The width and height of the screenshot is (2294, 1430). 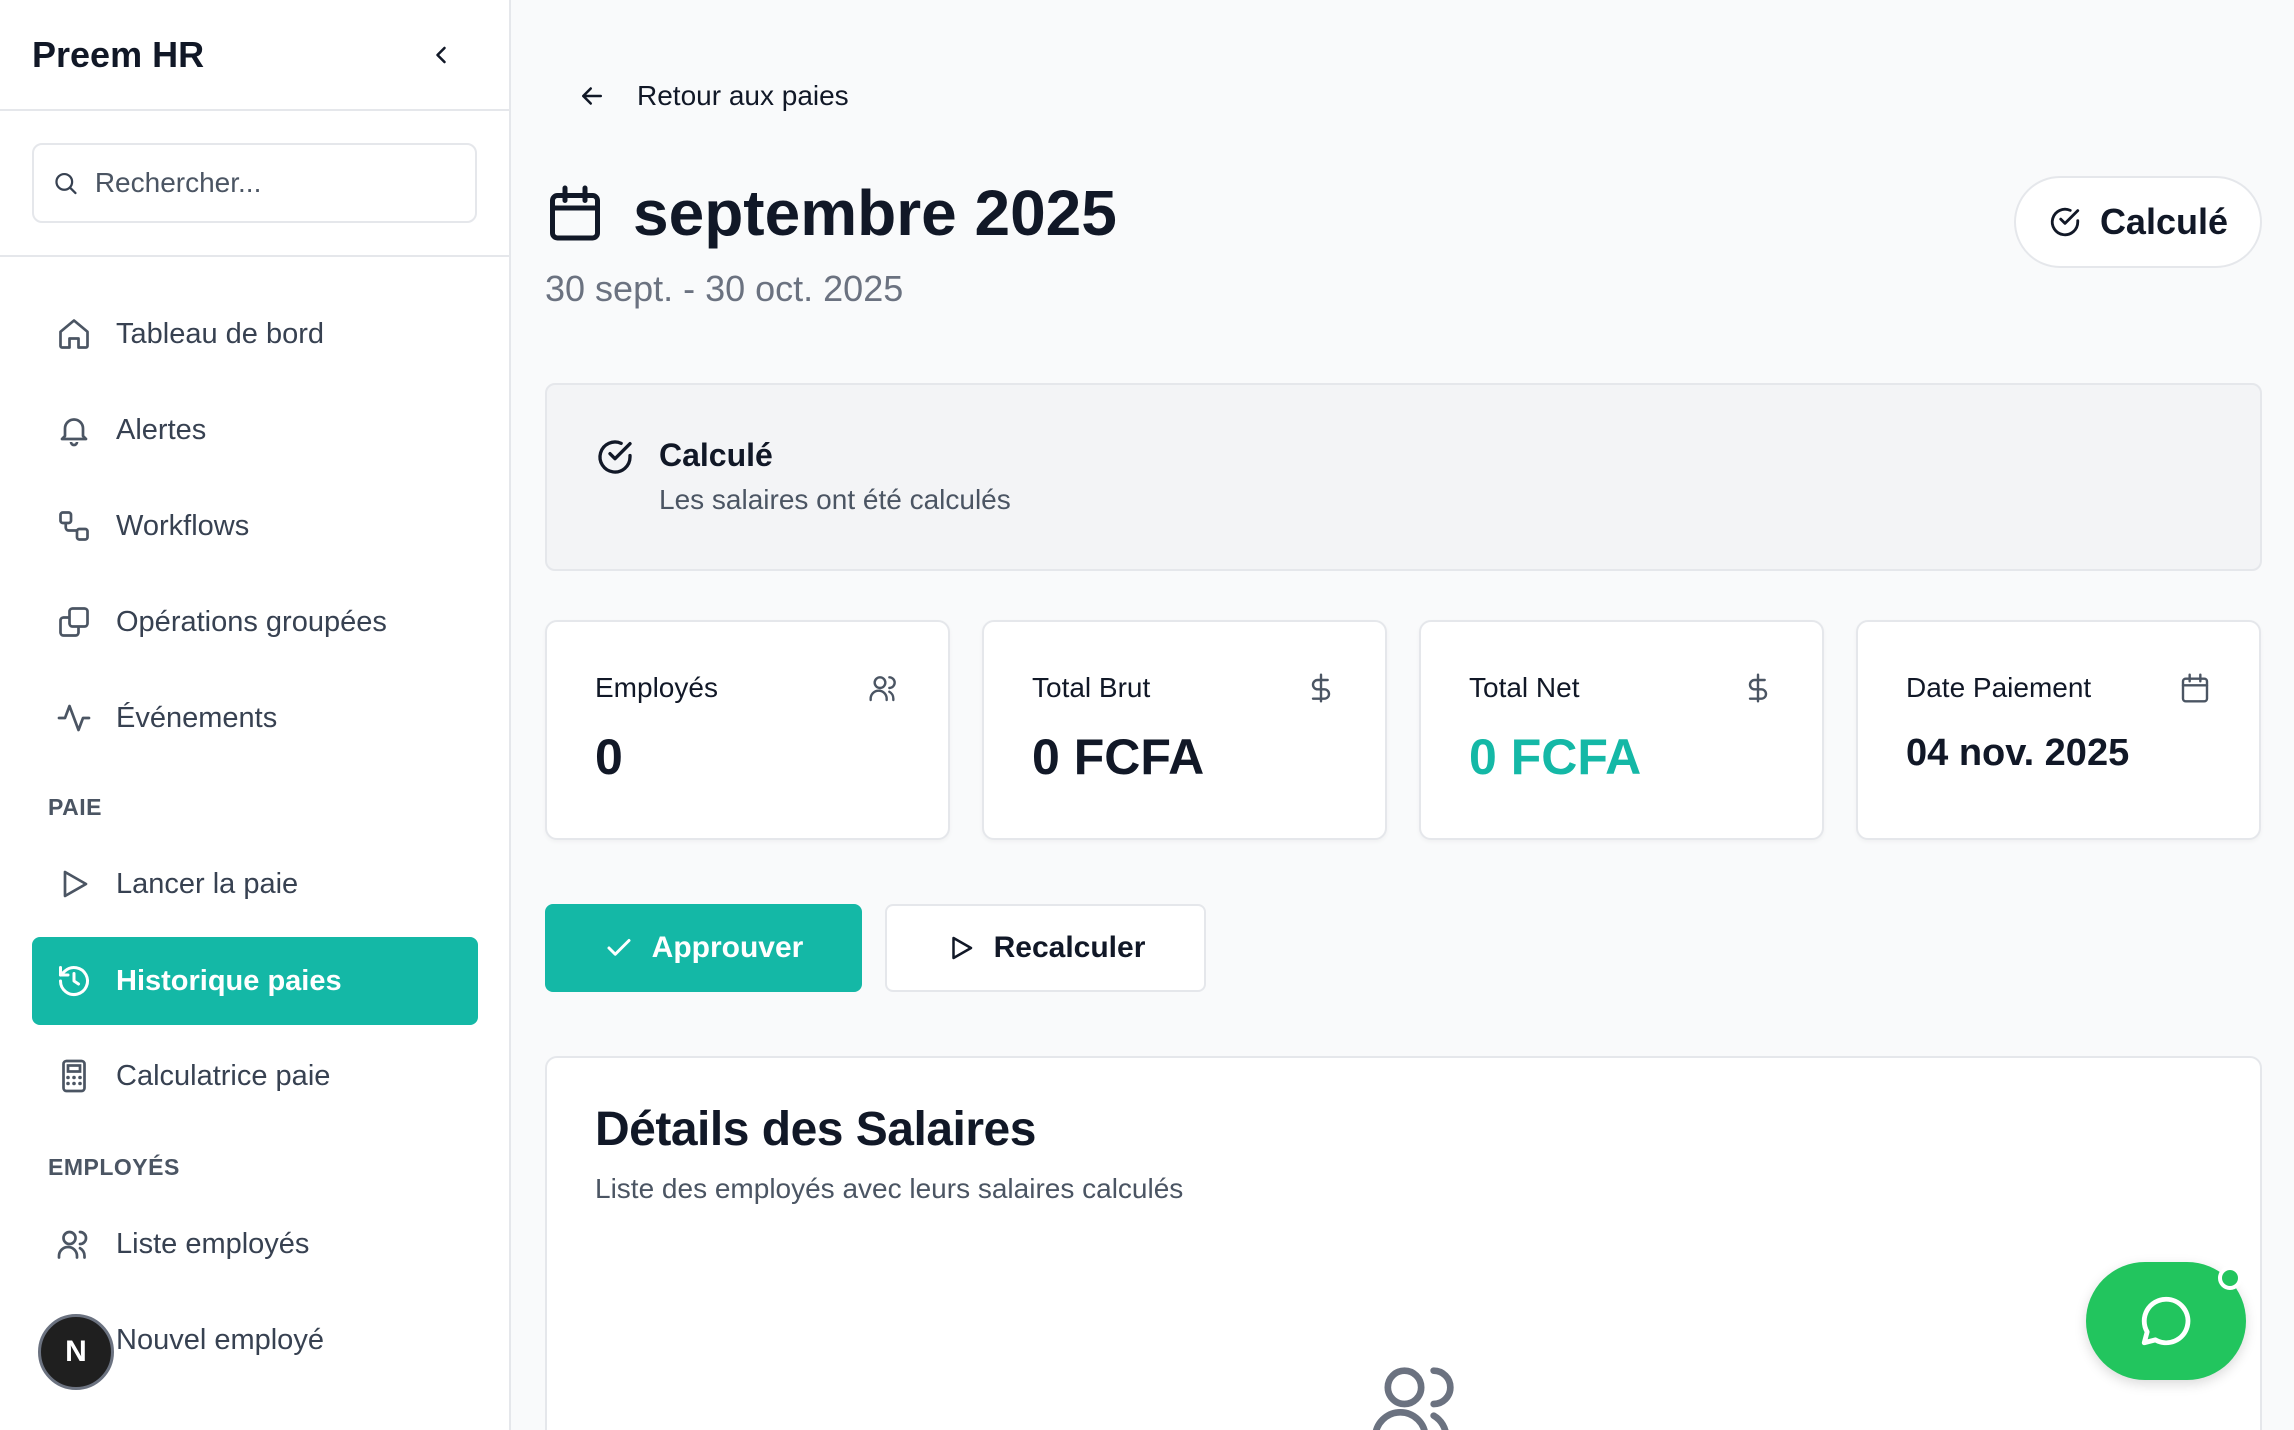 I want to click on chevron-left-icon, so click(x=441, y=54).